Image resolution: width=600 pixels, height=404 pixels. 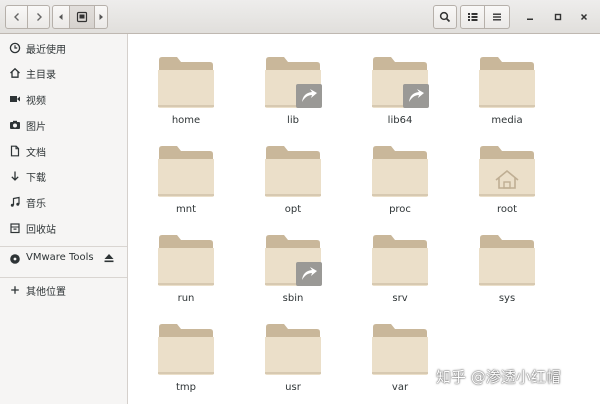 I want to click on search-button, so click(x=445, y=17).